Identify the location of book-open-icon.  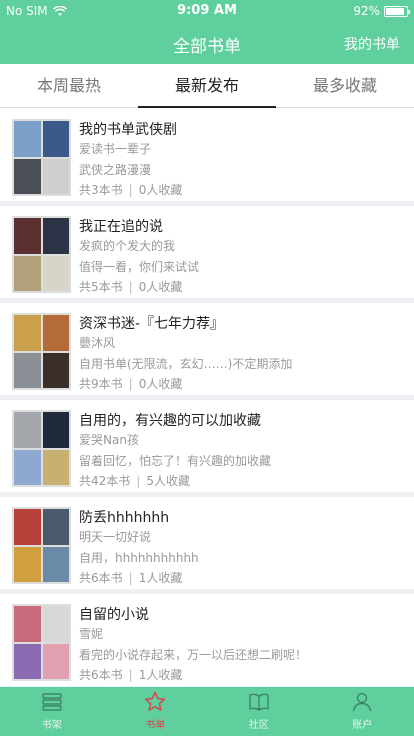
(259, 702).